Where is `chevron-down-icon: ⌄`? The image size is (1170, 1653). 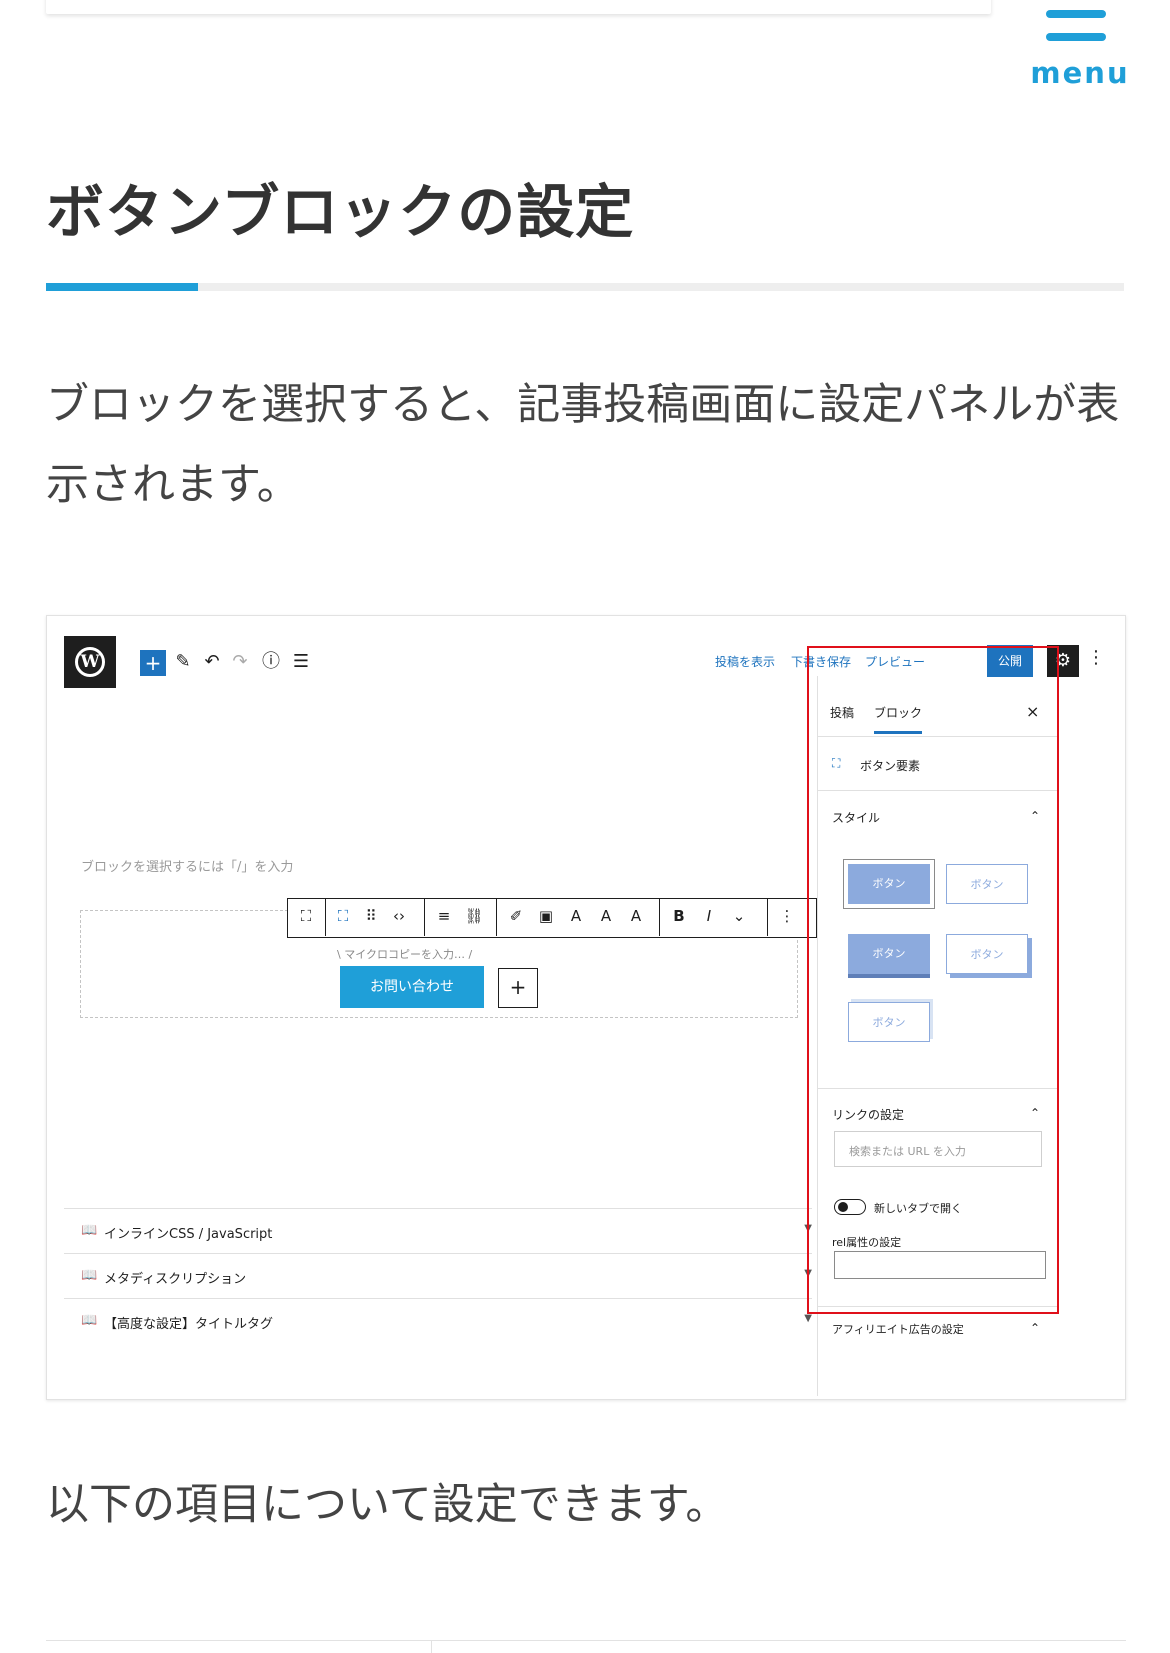 chevron-down-icon: ⌄ is located at coordinates (739, 916).